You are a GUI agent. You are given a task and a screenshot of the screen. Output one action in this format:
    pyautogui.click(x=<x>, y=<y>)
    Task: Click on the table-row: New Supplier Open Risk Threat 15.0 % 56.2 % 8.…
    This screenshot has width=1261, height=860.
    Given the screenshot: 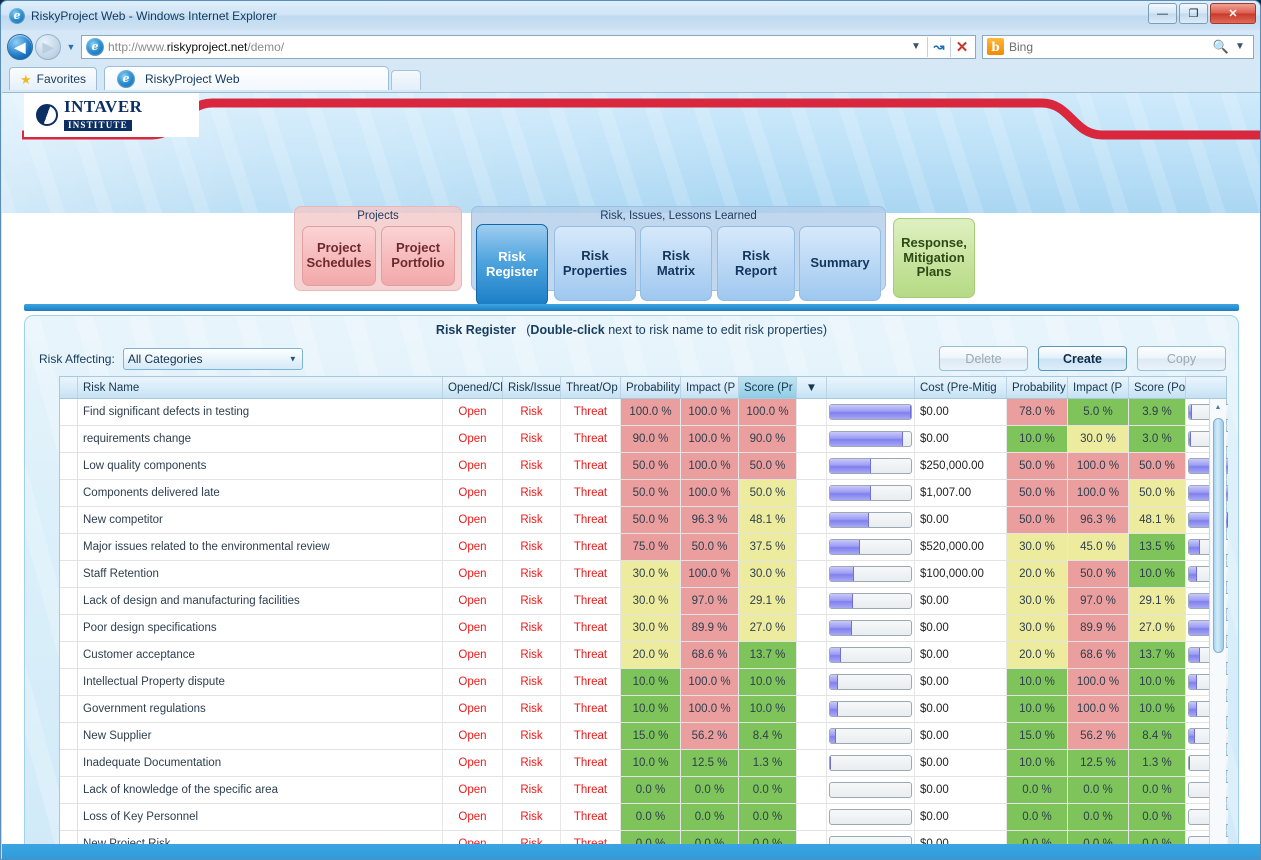 What is the action you would take?
    pyautogui.click(x=644, y=736)
    